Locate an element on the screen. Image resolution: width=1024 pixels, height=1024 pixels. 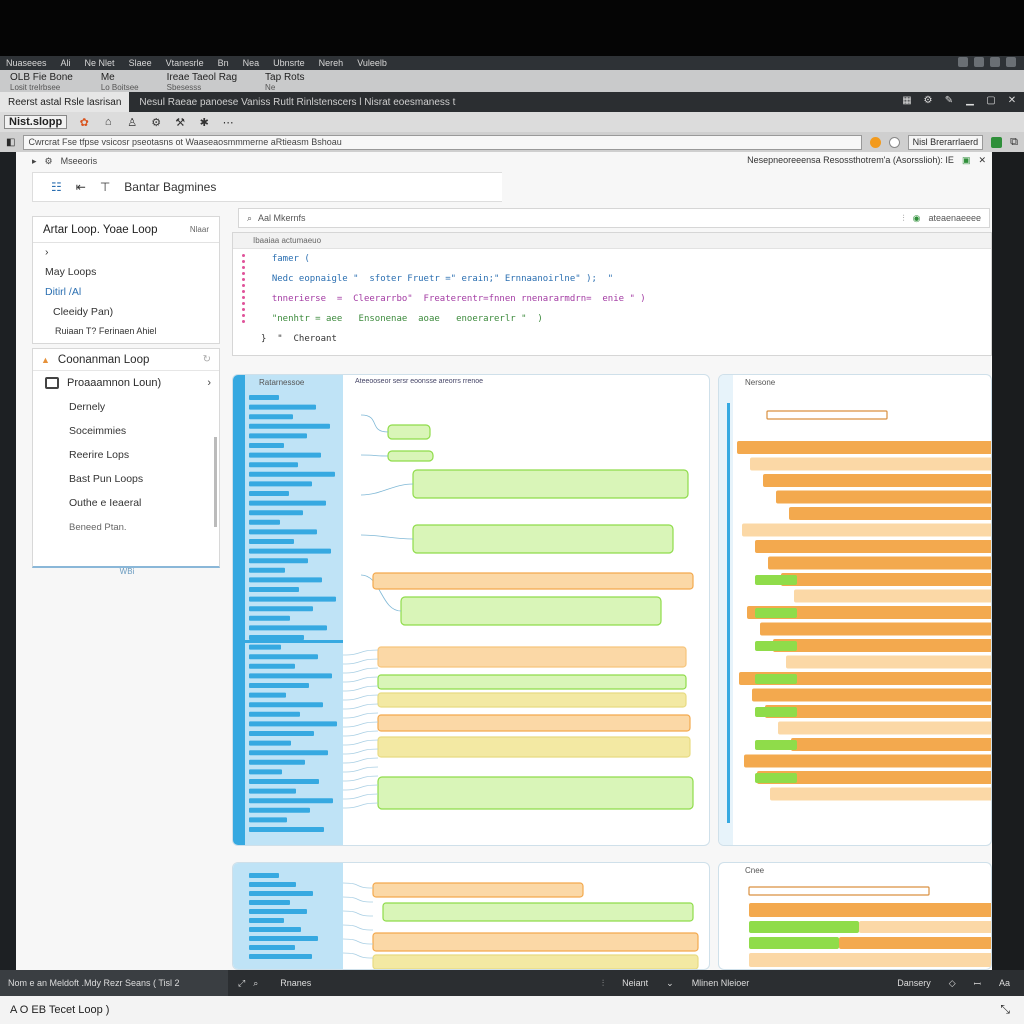
tree-item: Outhe e Ieaeral is located at coordinates (126, 503).